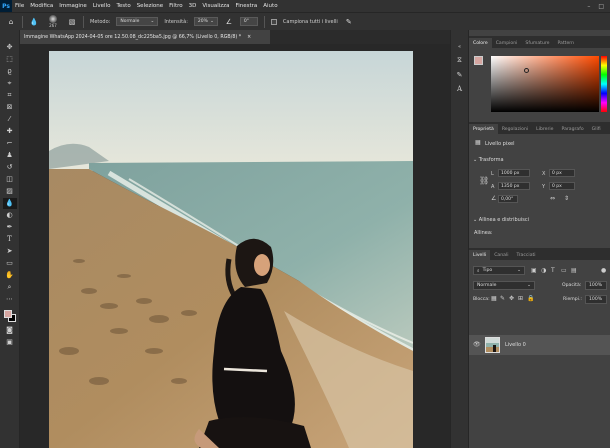 The height and width of the screenshot is (448, 610). Describe the element at coordinates (526, 70) in the screenshot. I see `color-picker-cursor` at that location.